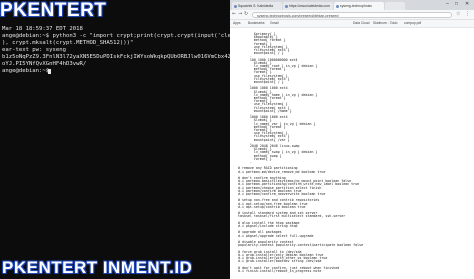 This screenshot has width=474, height=279. I want to click on bookmark-compop: compop.pdf, so click(412, 23).